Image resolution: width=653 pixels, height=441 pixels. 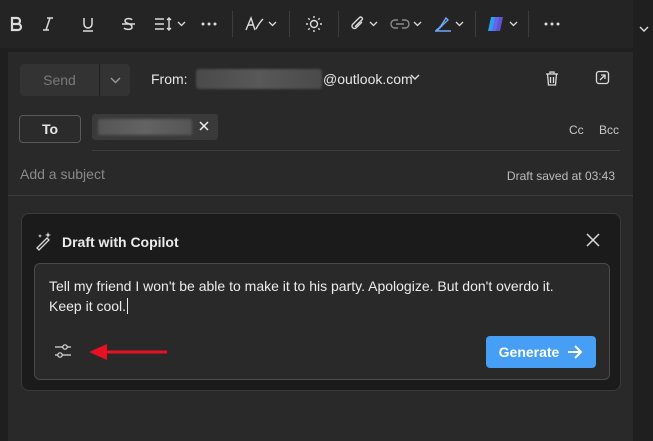 What do you see at coordinates (259, 79) in the screenshot?
I see `redacted-sender` at bounding box center [259, 79].